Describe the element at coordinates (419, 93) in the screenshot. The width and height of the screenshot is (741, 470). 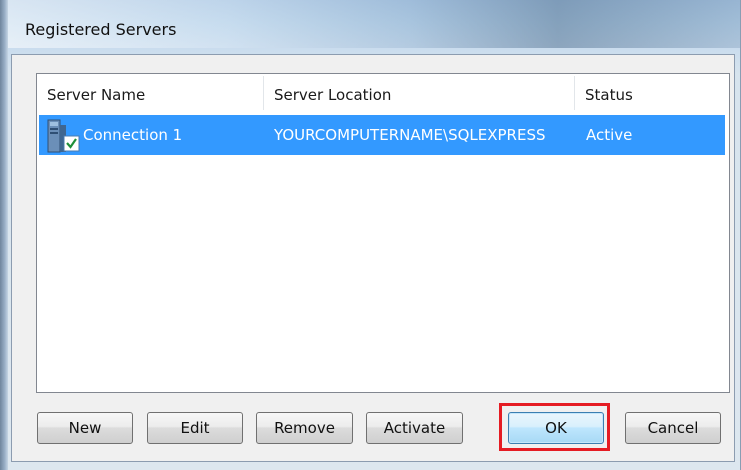
I see `column-header-server-location: Server Location` at that location.